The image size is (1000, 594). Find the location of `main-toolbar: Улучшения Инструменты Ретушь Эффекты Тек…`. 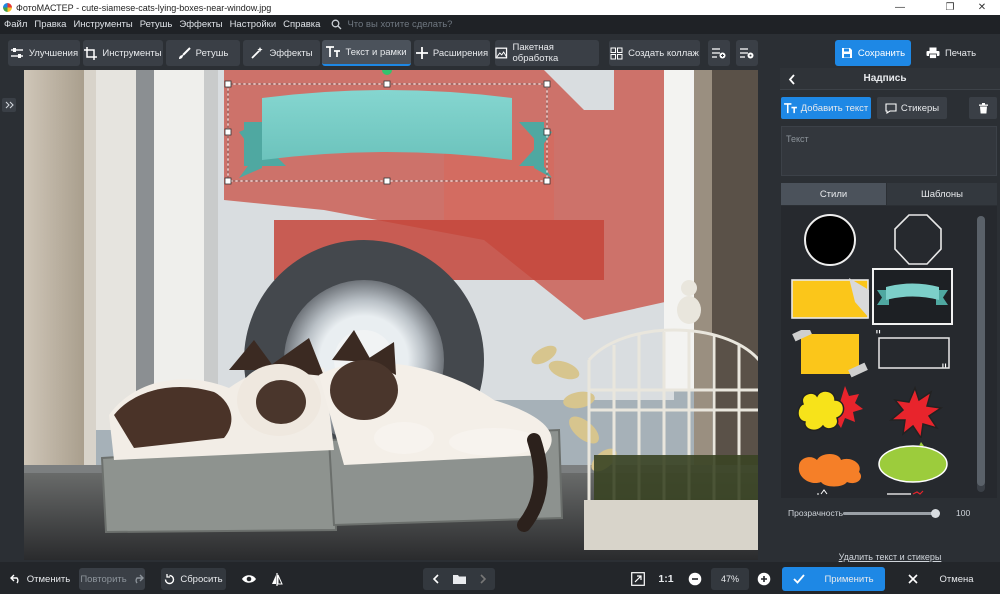

main-toolbar: Улучшения Инструменты Ретушь Эффекты Тек… is located at coordinates (500, 52).